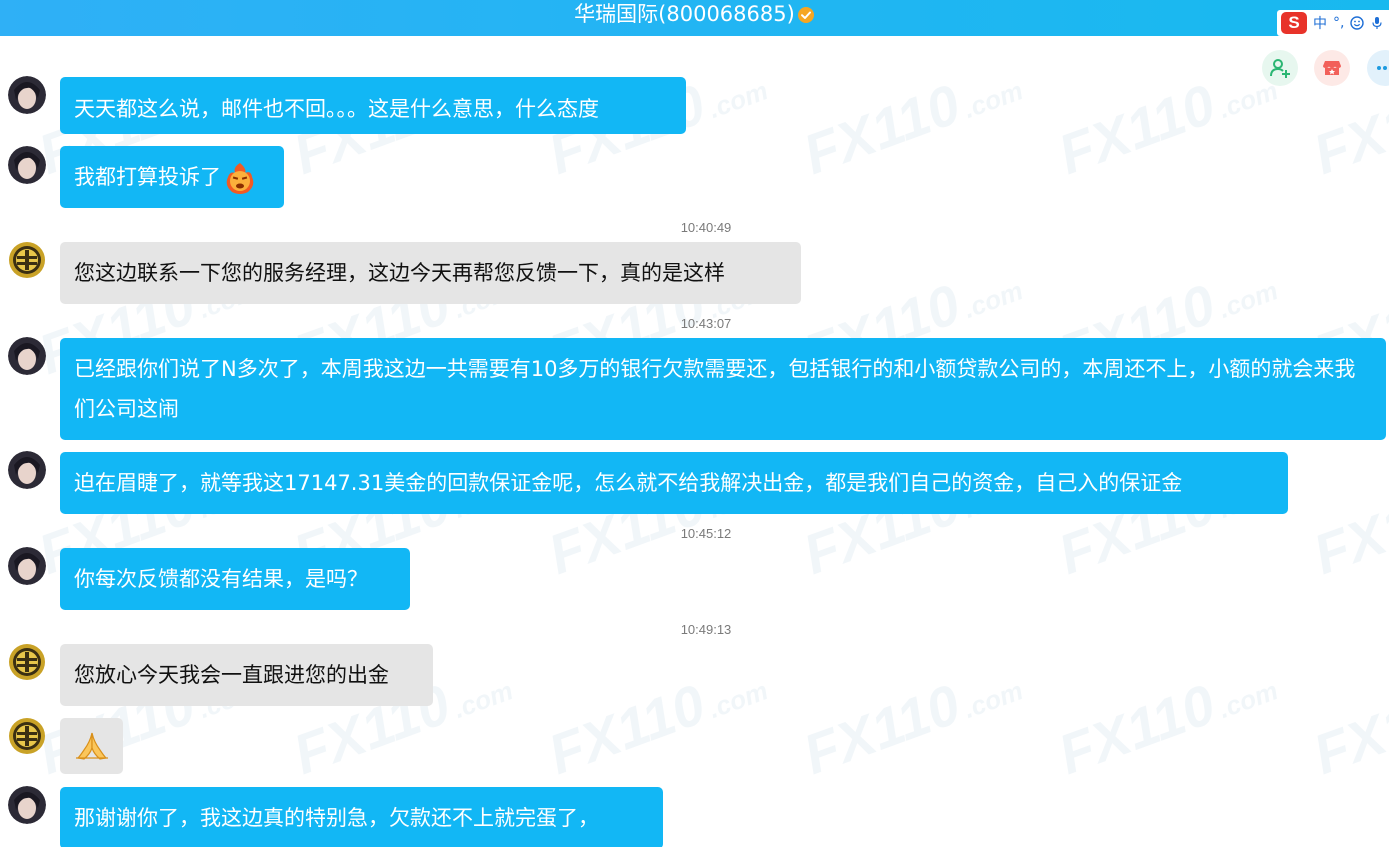 Image resolution: width=1389 pixels, height=847 pixels. I want to click on message-bubble, so click(91, 746).